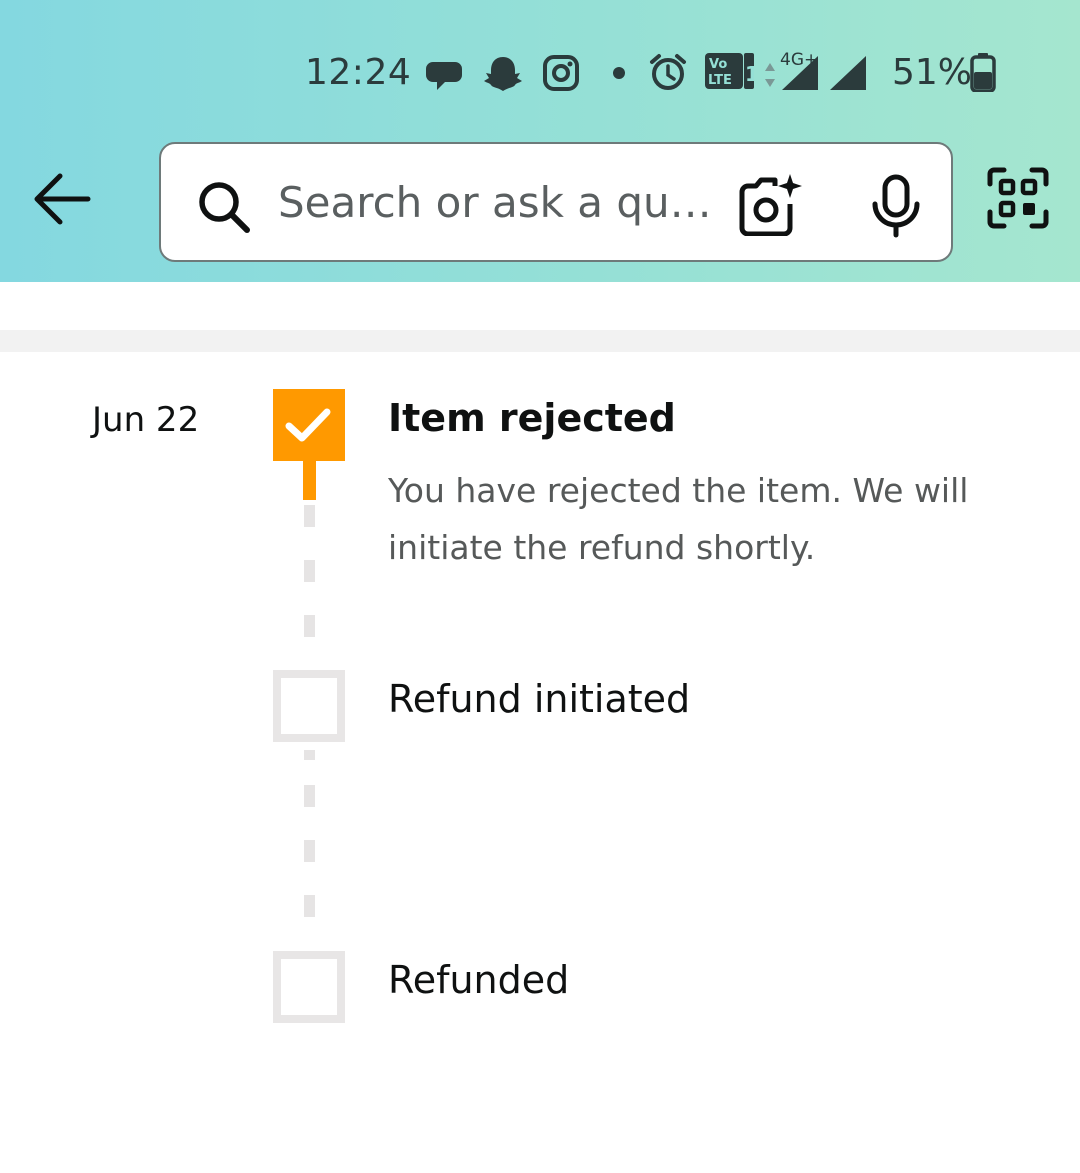 The width and height of the screenshot is (1080, 1173). What do you see at coordinates (309, 480) in the screenshot?
I see `timeline-connector-complete` at bounding box center [309, 480].